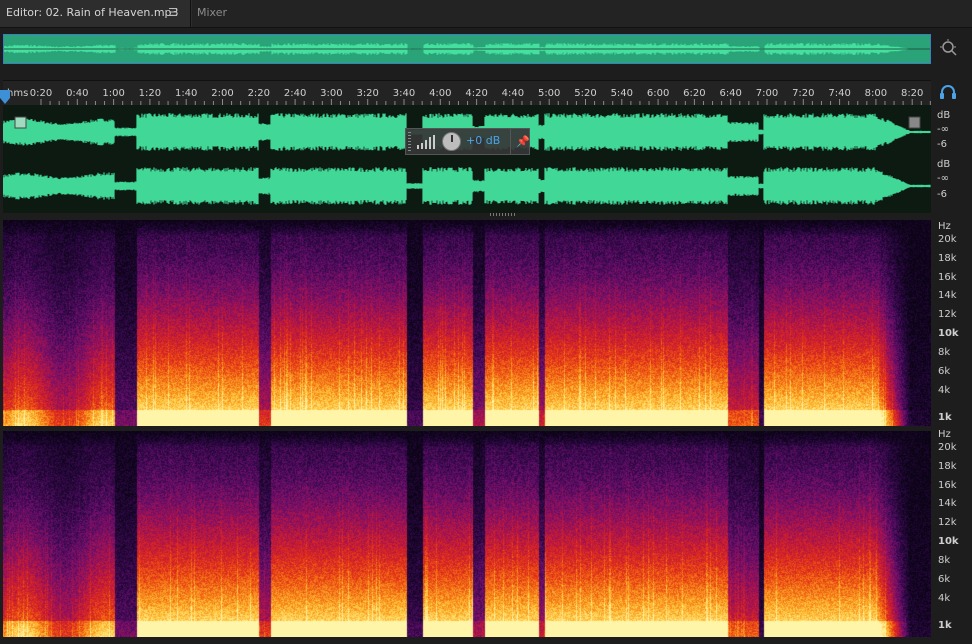  What do you see at coordinates (77, 93) in the screenshot?
I see `ruler-time-label: 0:40` at bounding box center [77, 93].